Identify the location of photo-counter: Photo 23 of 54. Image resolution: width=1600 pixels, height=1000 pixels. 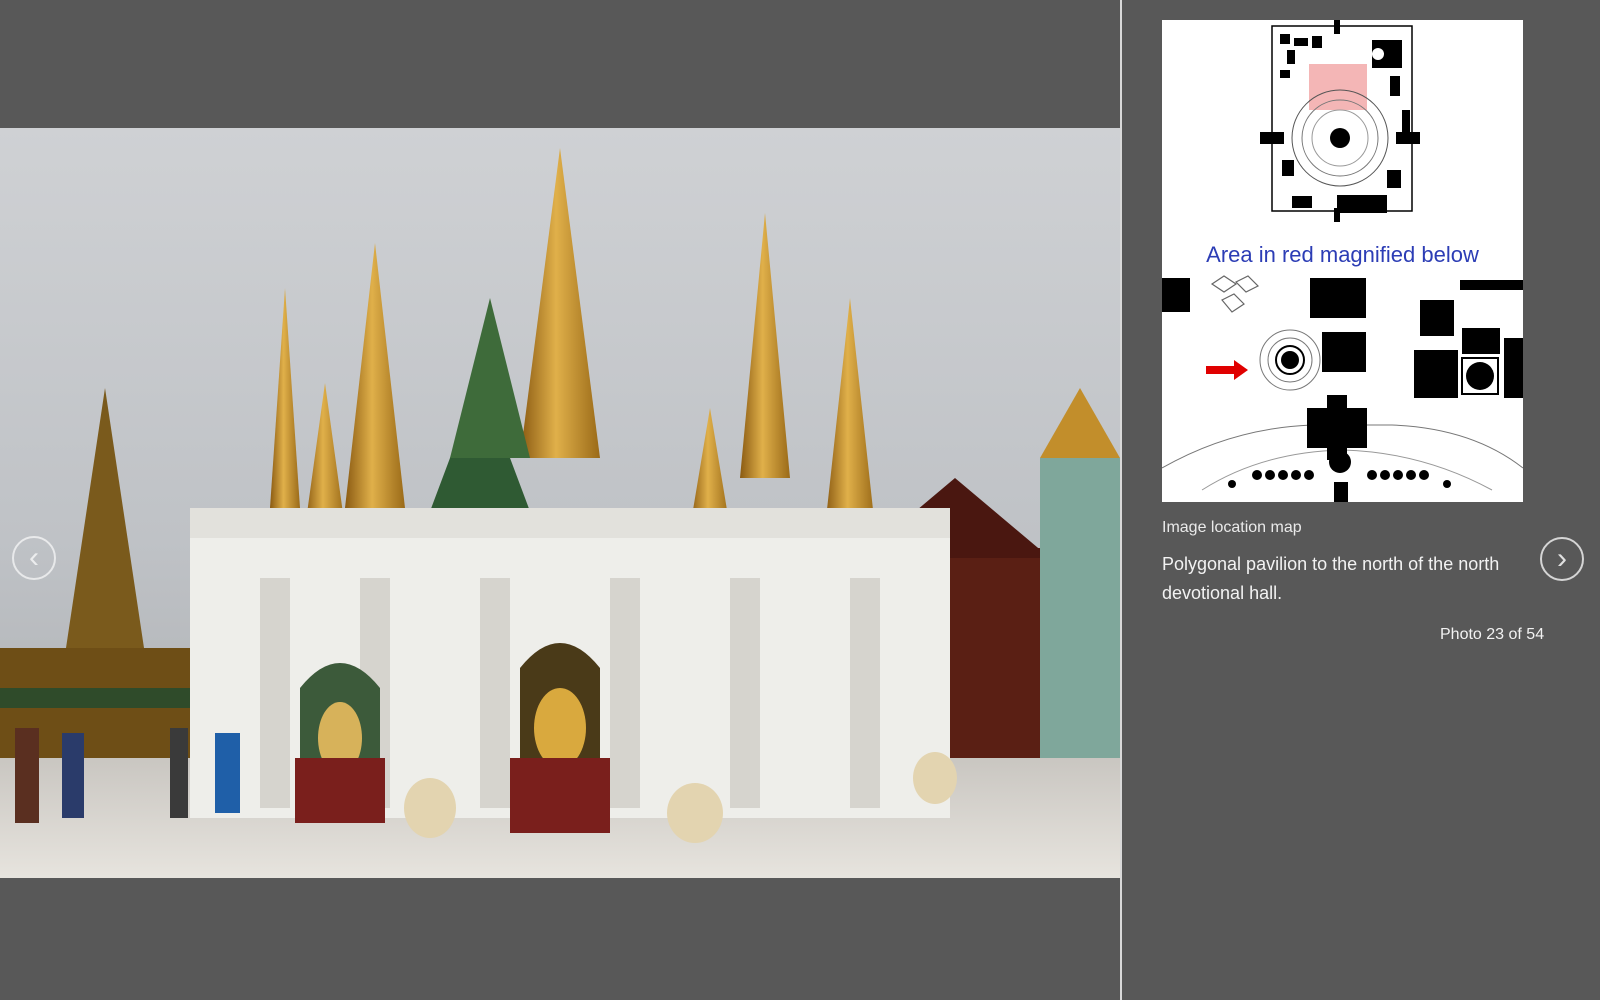
(1492, 634).